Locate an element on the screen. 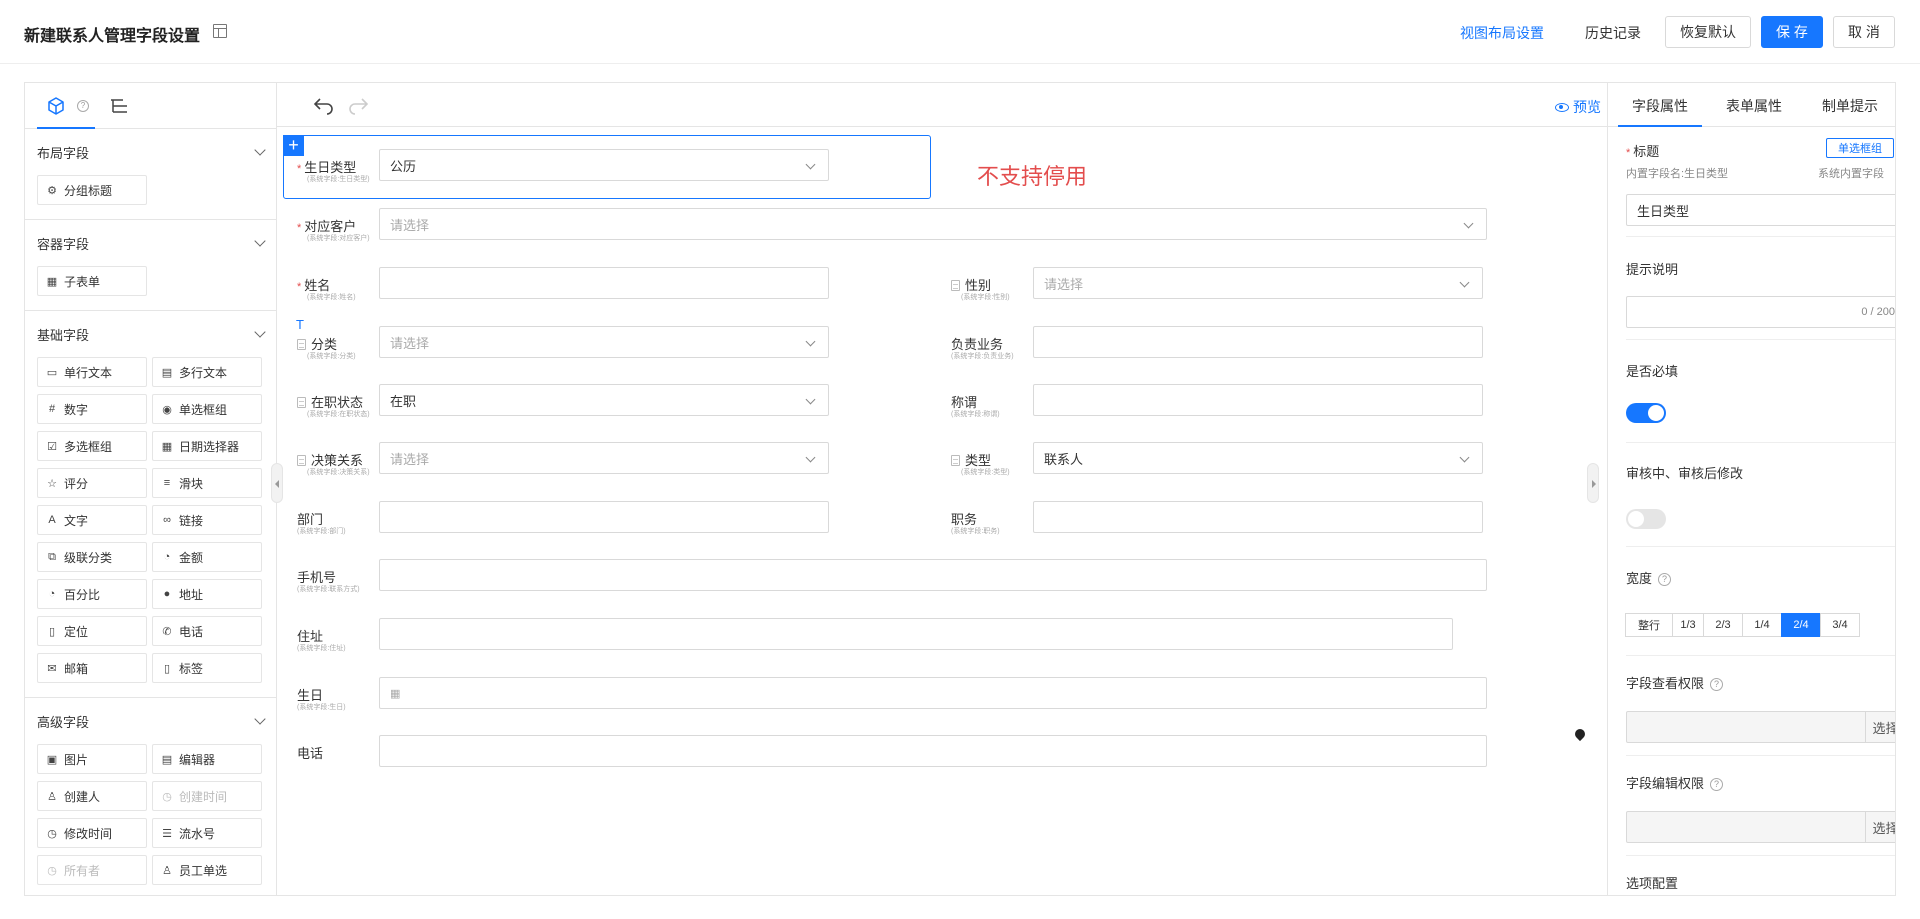  cube-icon is located at coordinates (56, 106).